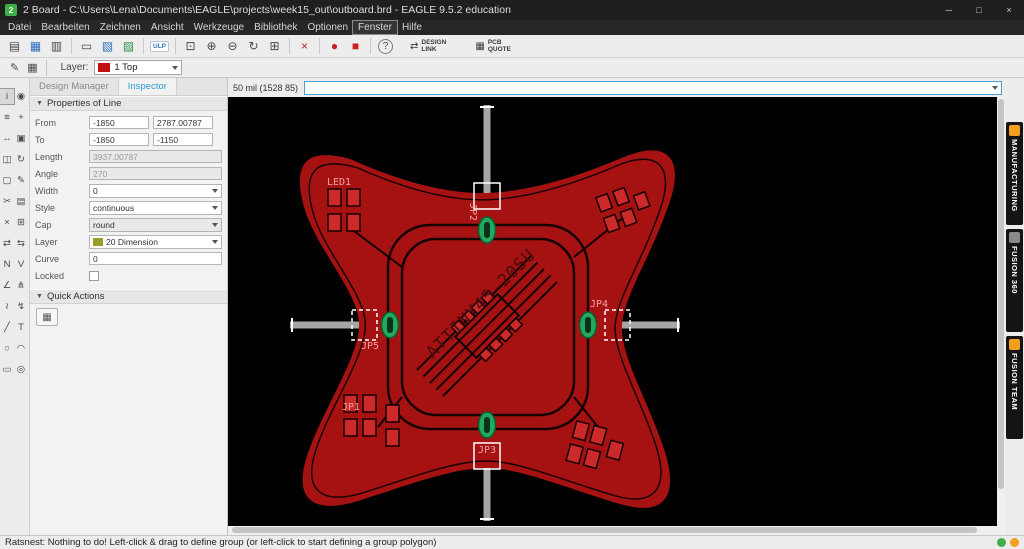 The height and width of the screenshot is (549, 1024). Describe the element at coordinates (7, 159) in the screenshot. I see `mirror-tool-icon: ◫` at that location.